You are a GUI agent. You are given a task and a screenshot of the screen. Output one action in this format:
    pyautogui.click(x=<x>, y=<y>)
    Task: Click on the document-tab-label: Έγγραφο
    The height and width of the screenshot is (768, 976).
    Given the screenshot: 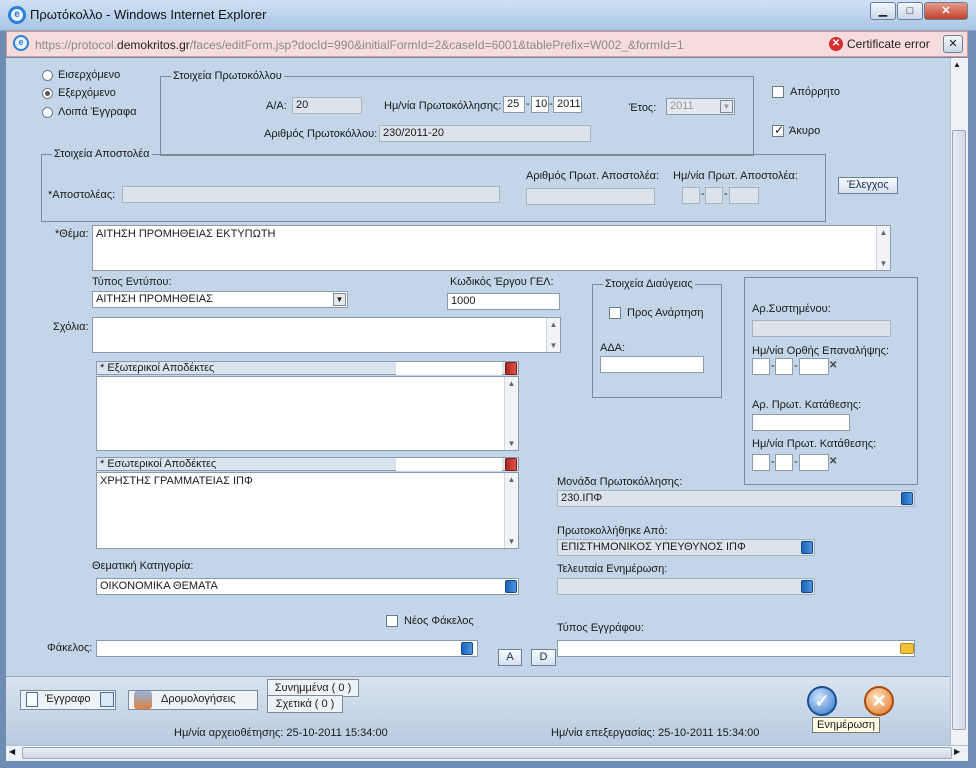 What is the action you would take?
    pyautogui.click(x=68, y=699)
    